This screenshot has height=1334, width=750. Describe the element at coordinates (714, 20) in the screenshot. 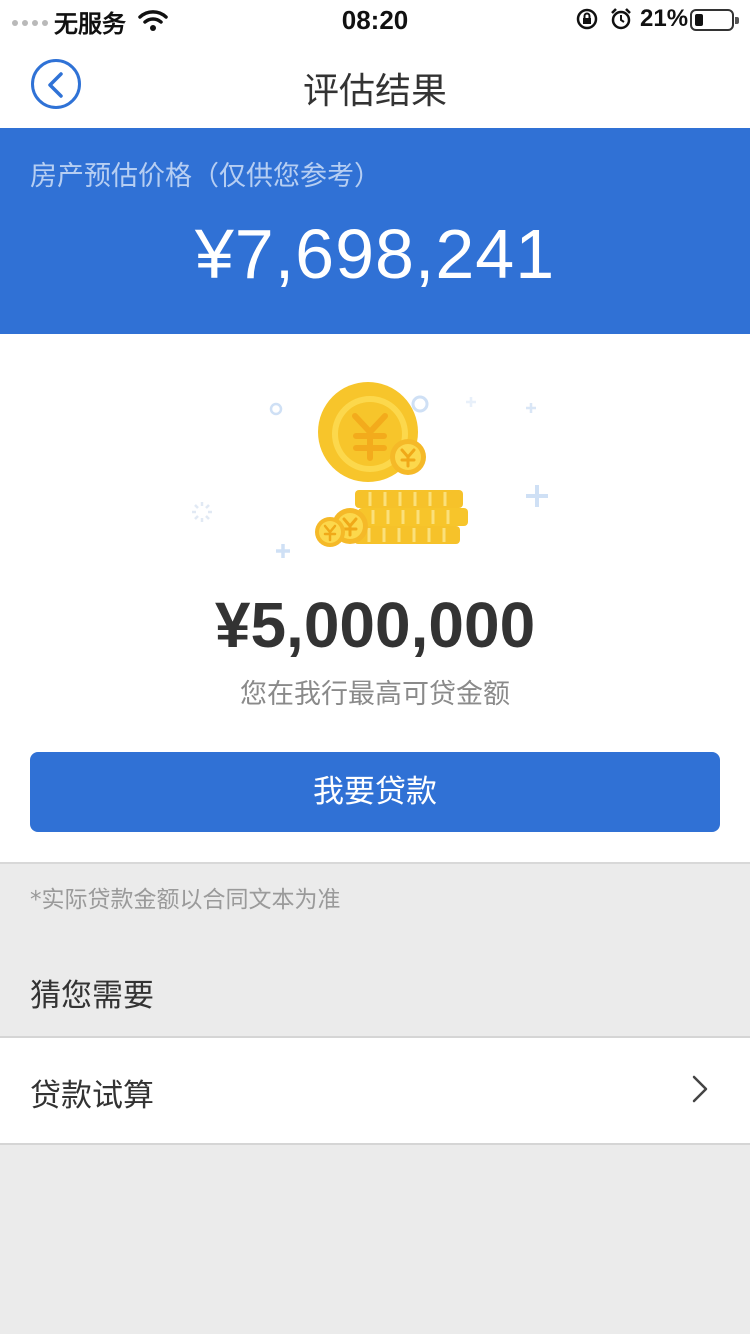

I see `battery-icon` at that location.